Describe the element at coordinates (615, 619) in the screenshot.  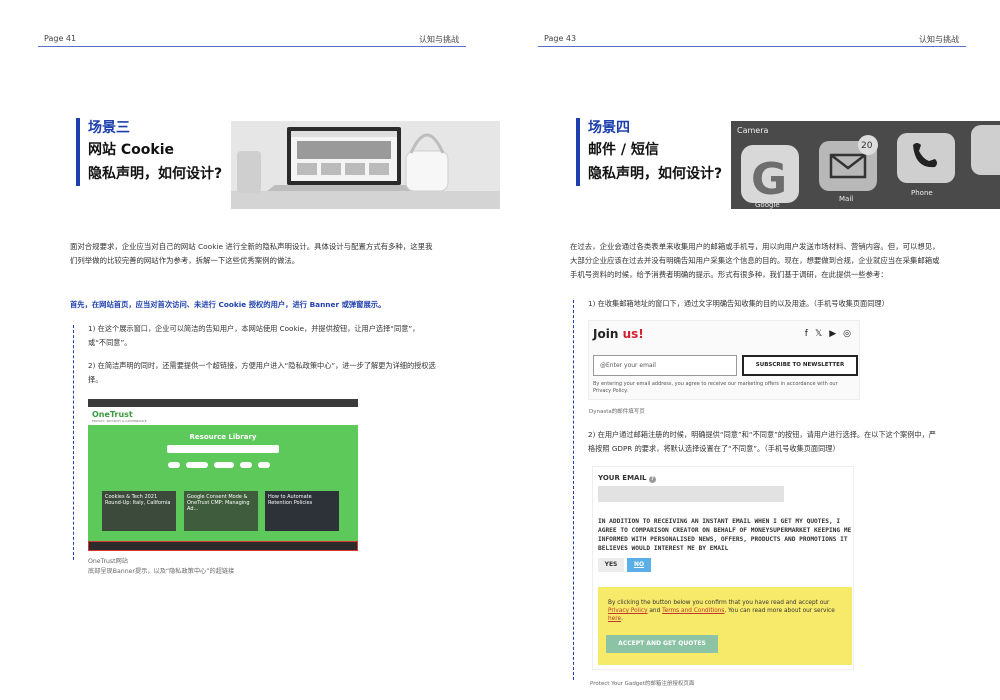
I see `here-link: here` at that location.